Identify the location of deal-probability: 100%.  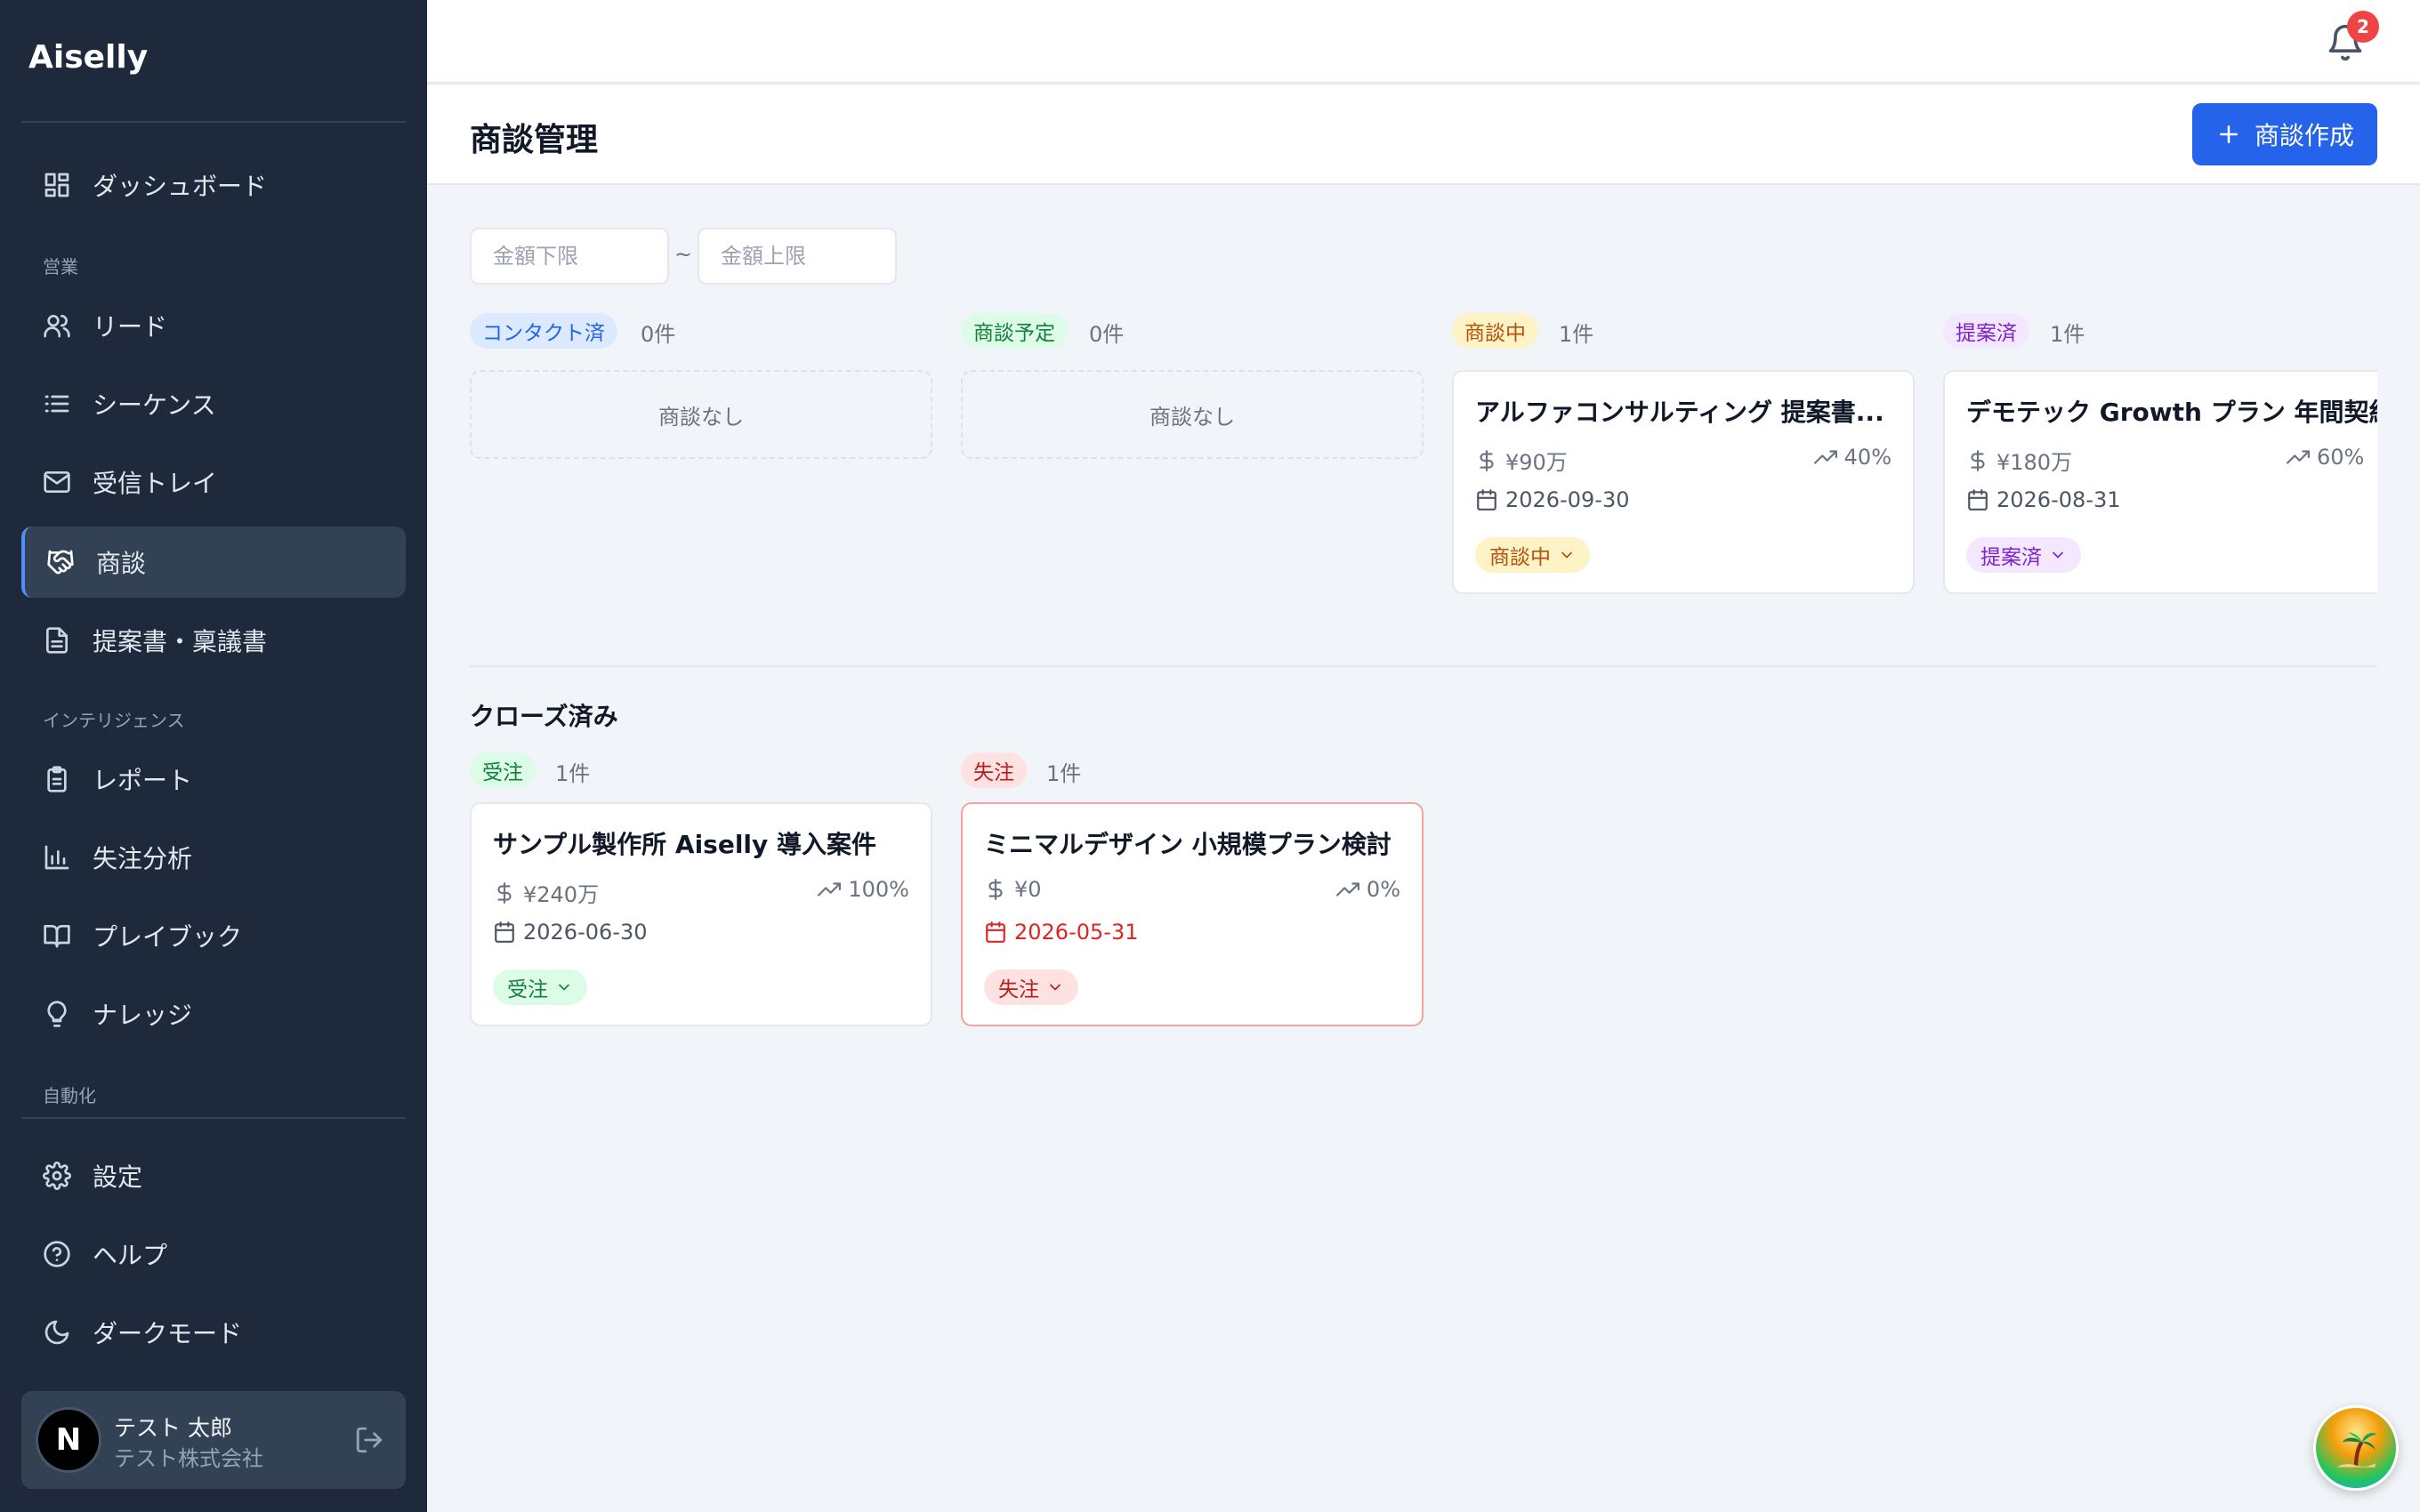
(863, 889).